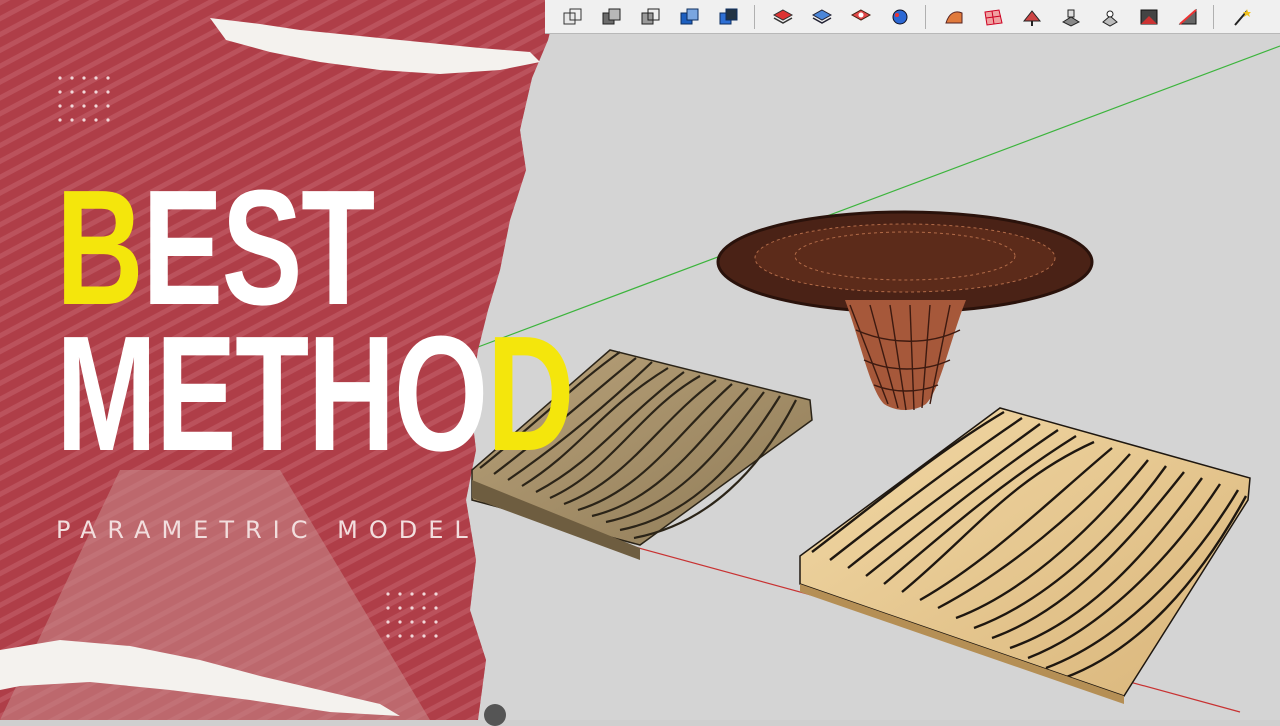 The width and height of the screenshot is (1280, 726). What do you see at coordinates (1025, 555) in the screenshot?
I see `contour-panel-light` at bounding box center [1025, 555].